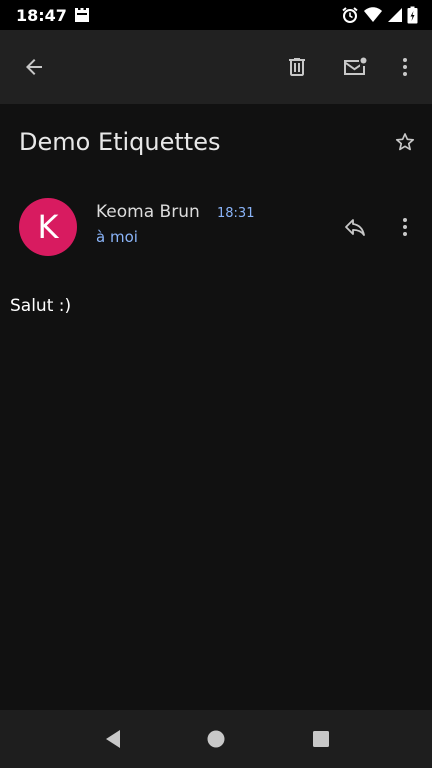 The height and width of the screenshot is (768, 432). What do you see at coordinates (395, 15) in the screenshot?
I see `signal-icon` at bounding box center [395, 15].